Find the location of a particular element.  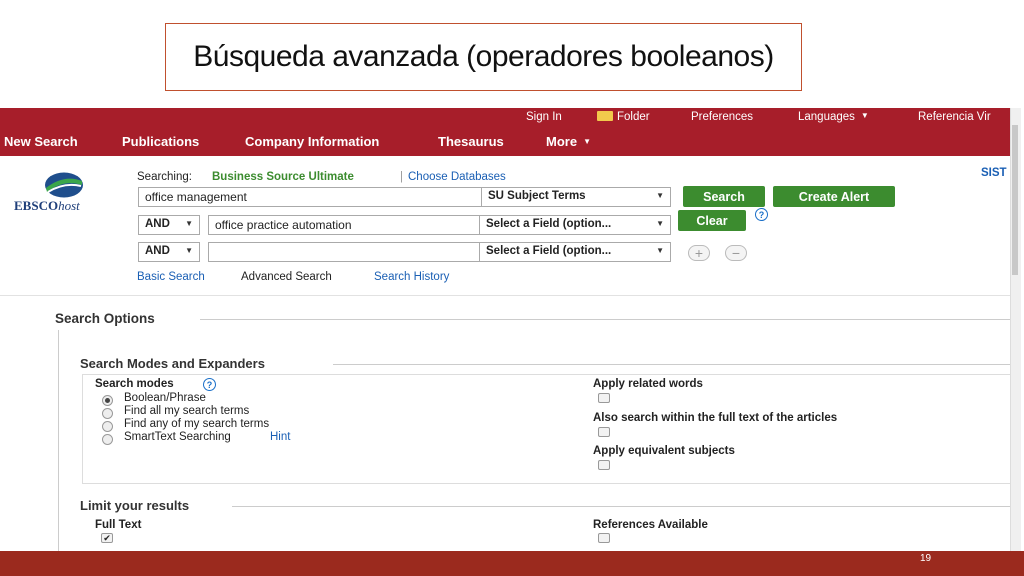

search-history-link: Search History is located at coordinates (411, 277).